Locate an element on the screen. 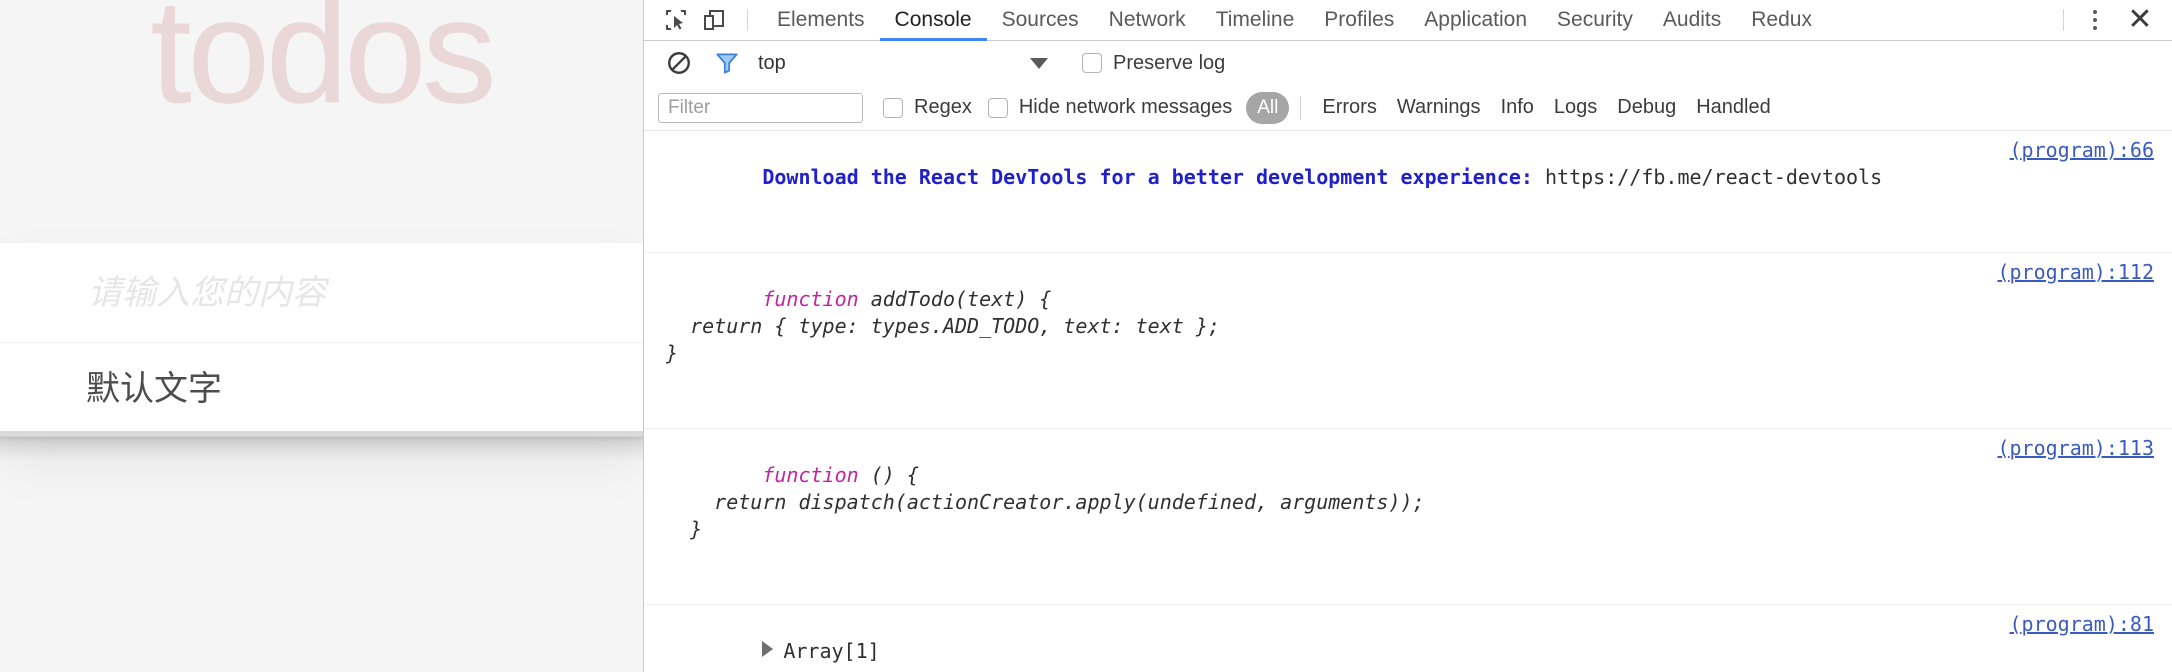 This screenshot has height=672, width=2172. filter-input is located at coordinates (760, 107).